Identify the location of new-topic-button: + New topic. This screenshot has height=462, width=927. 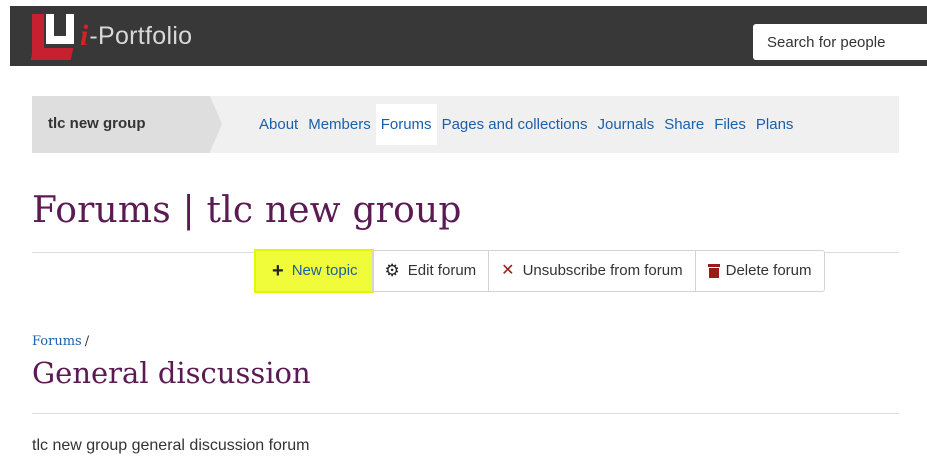
(314, 271).